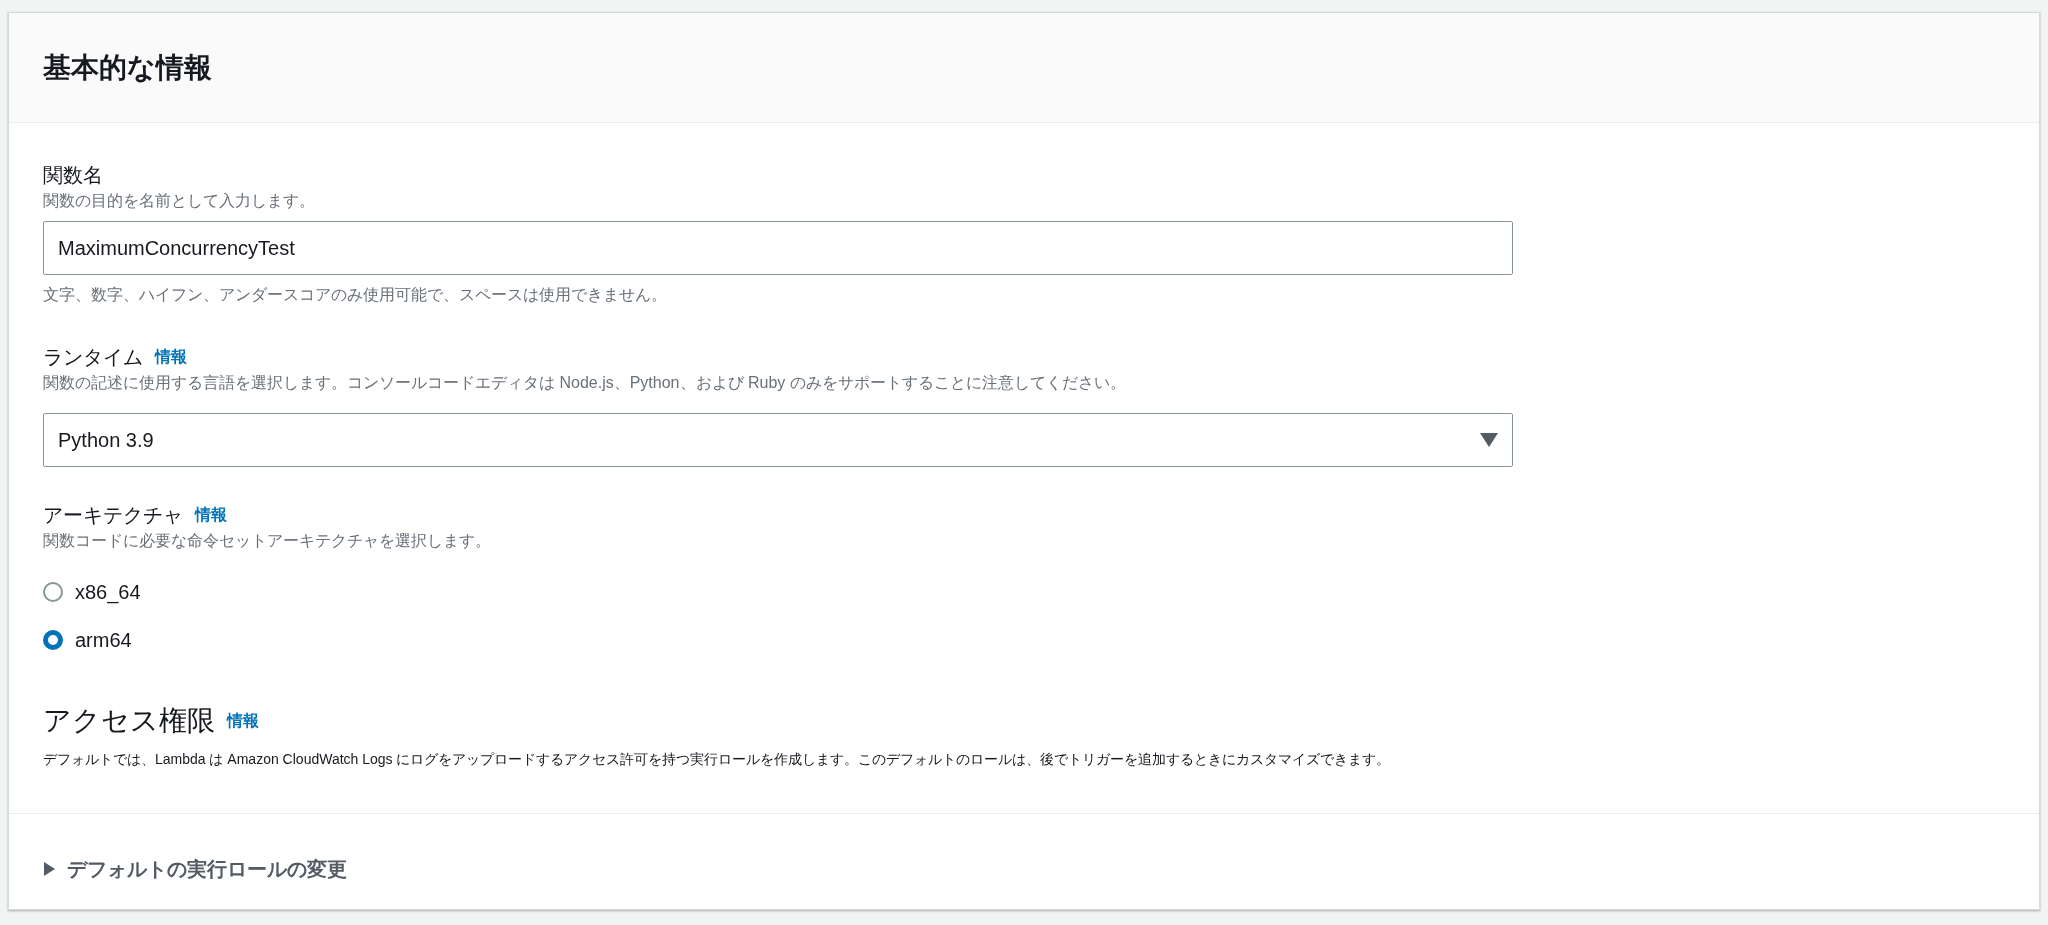 This screenshot has height=925, width=2048. Describe the element at coordinates (113, 515) in the screenshot. I see `field-label: アーキテクチャ` at that location.